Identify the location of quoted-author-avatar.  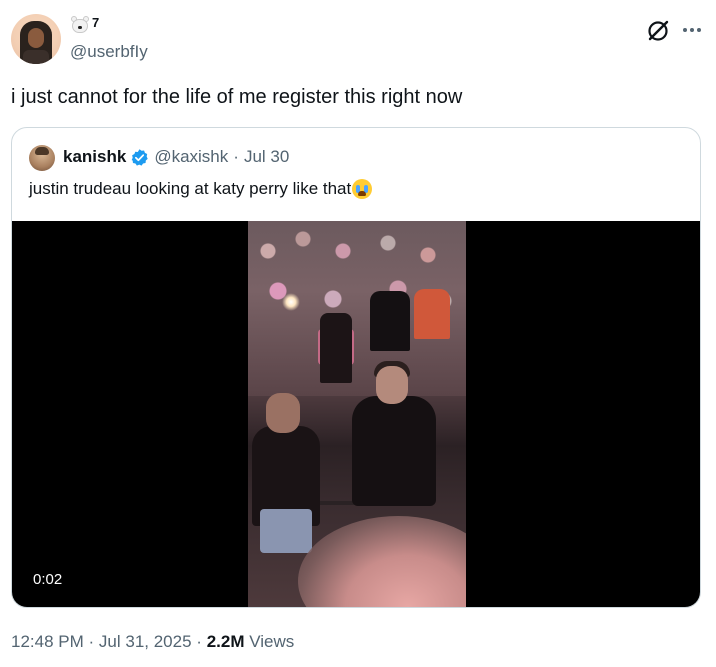
(42, 158).